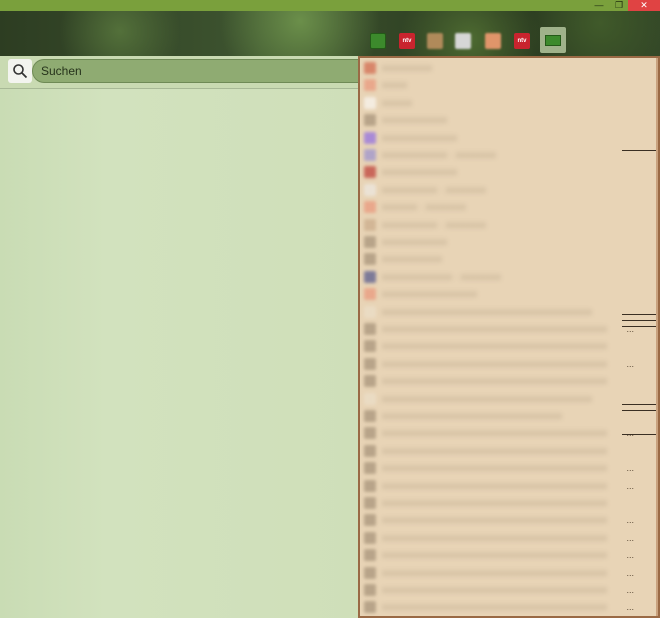 Image resolution: width=660 pixels, height=618 pixels. Describe the element at coordinates (424, 208) in the screenshot. I see `dropdown-item-label: xxxxxxx · xxxxxxxx` at that location.